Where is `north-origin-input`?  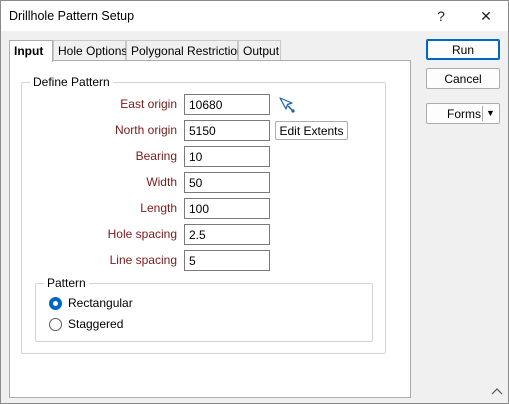 north-origin-input is located at coordinates (227, 130).